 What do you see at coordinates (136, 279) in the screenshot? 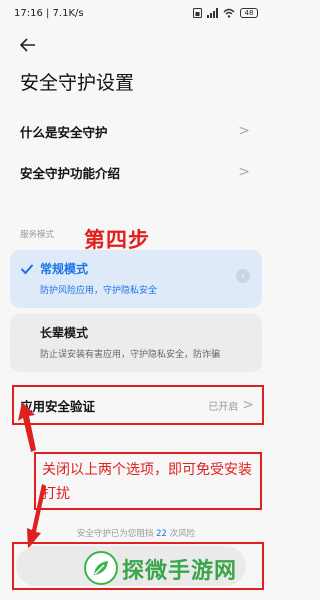
I see `mode-option-normal: 常规模式 防护风险应用，守护隐私安全 ›` at bounding box center [136, 279].